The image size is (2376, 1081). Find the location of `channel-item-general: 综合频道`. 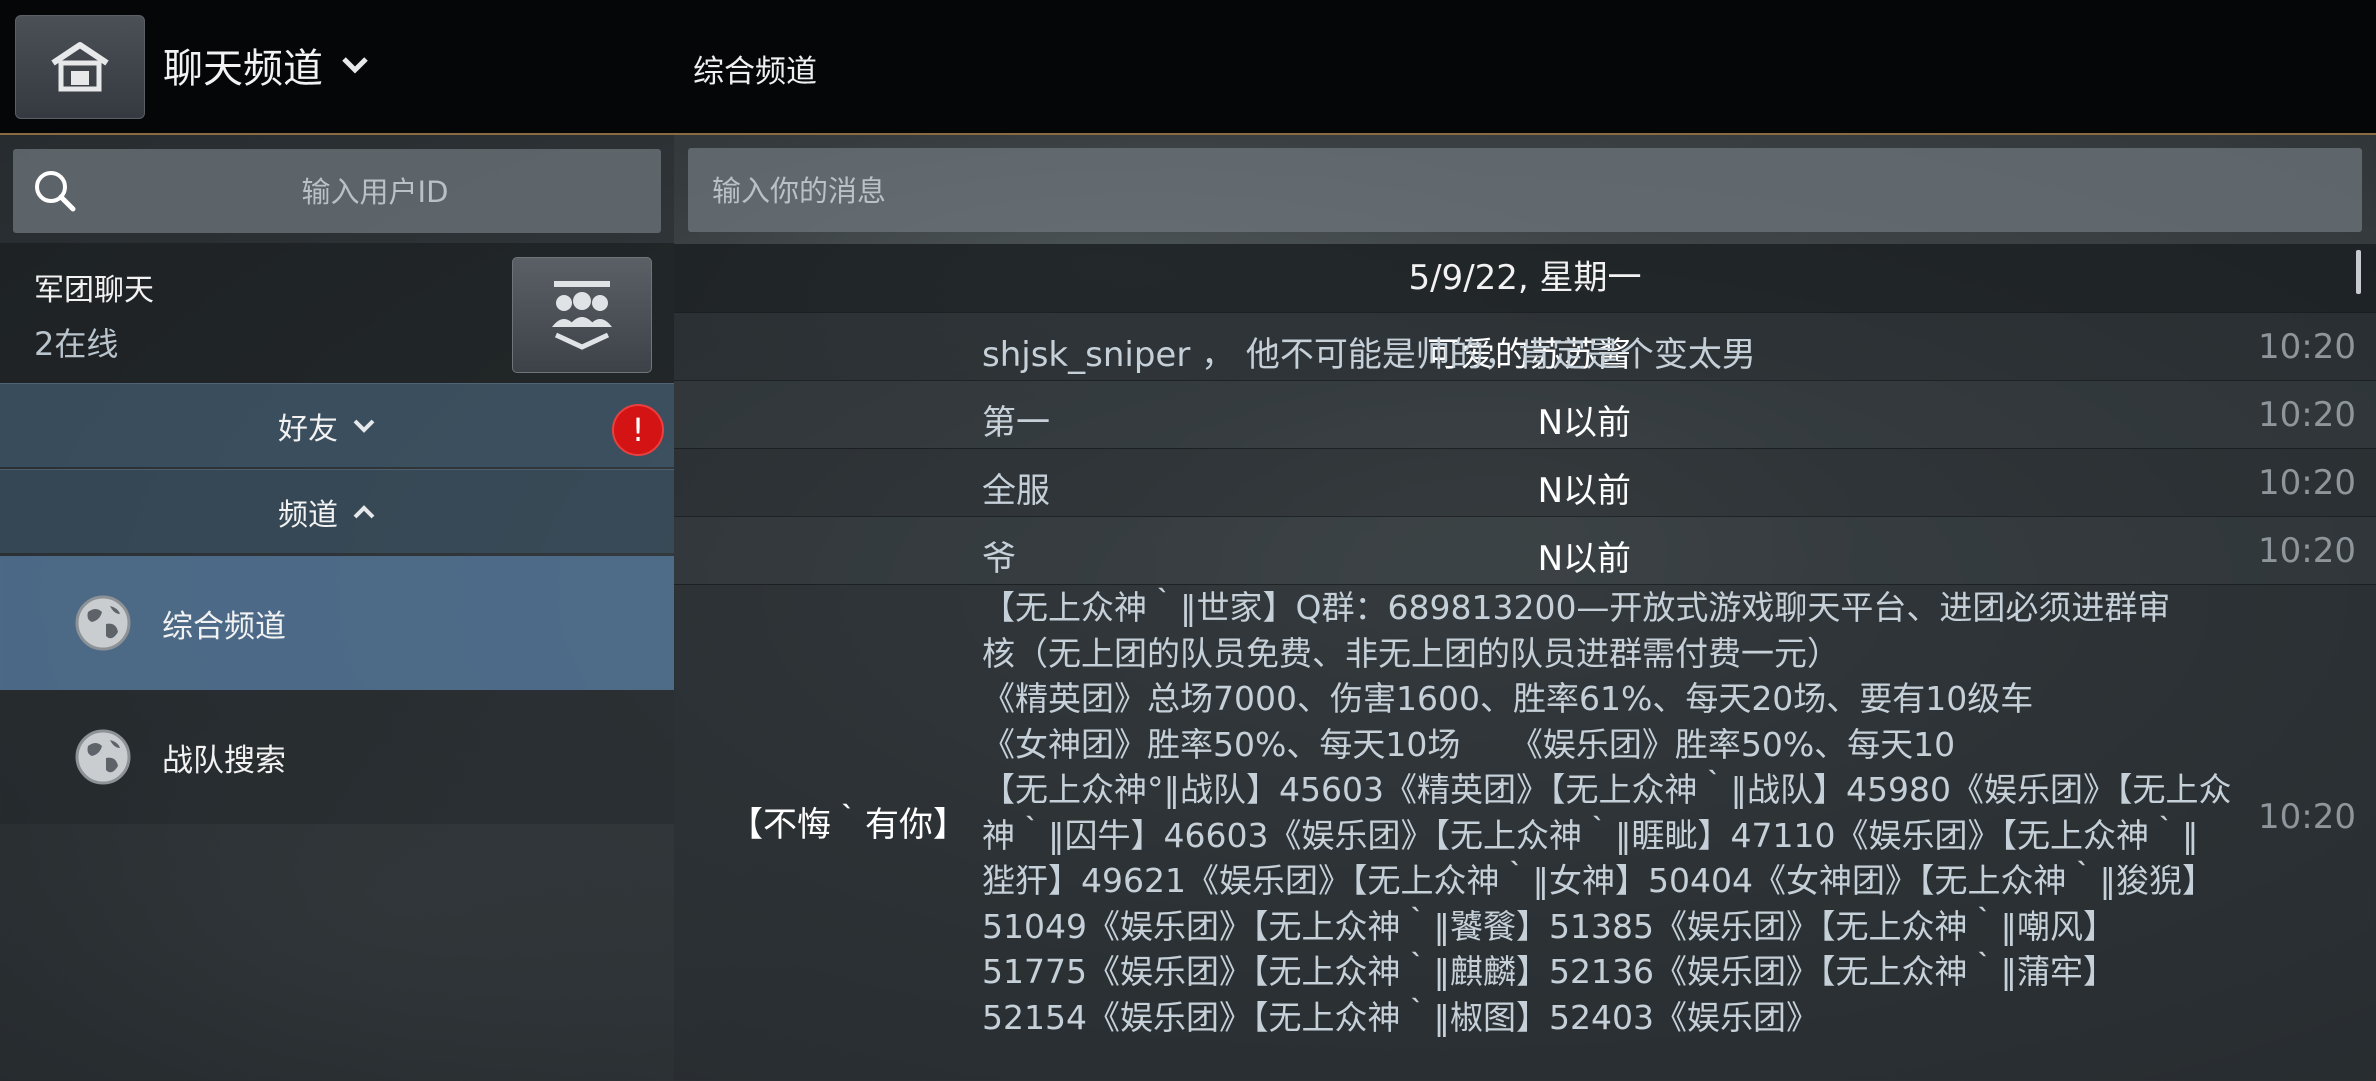

channel-item-general: 综合频道 is located at coordinates (337, 623).